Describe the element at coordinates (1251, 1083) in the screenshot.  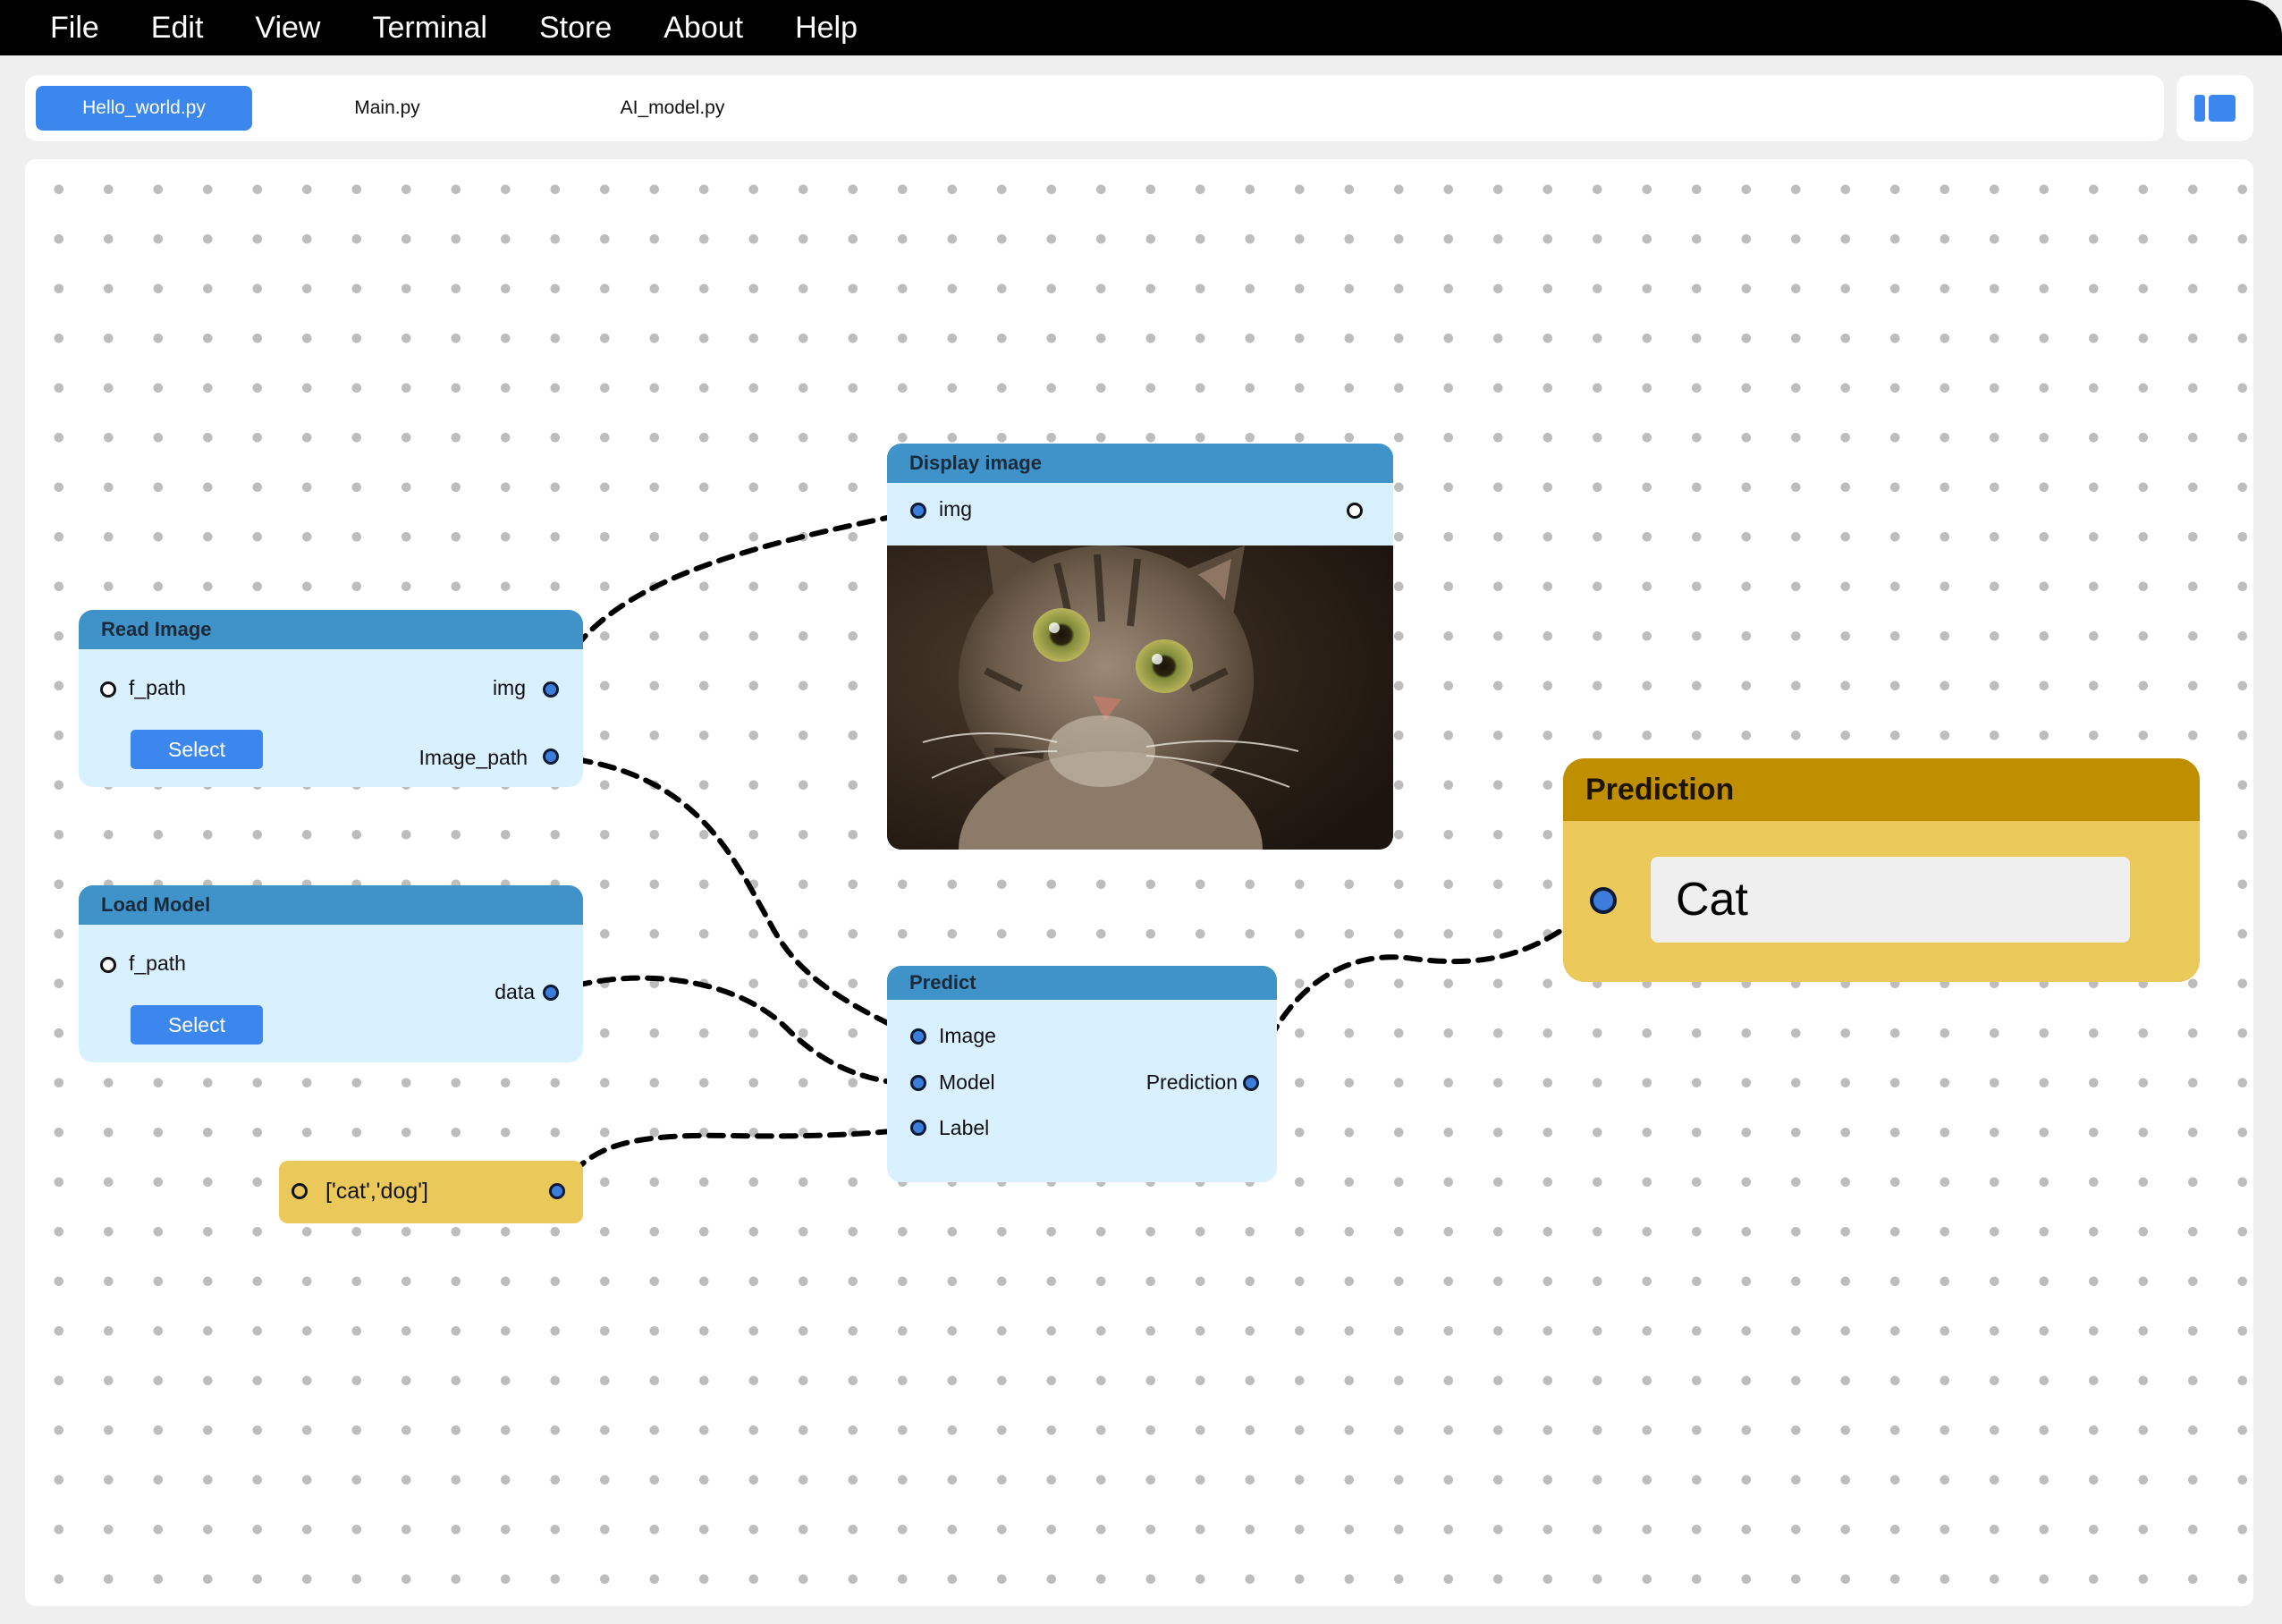
I see `output-port-prediction` at that location.